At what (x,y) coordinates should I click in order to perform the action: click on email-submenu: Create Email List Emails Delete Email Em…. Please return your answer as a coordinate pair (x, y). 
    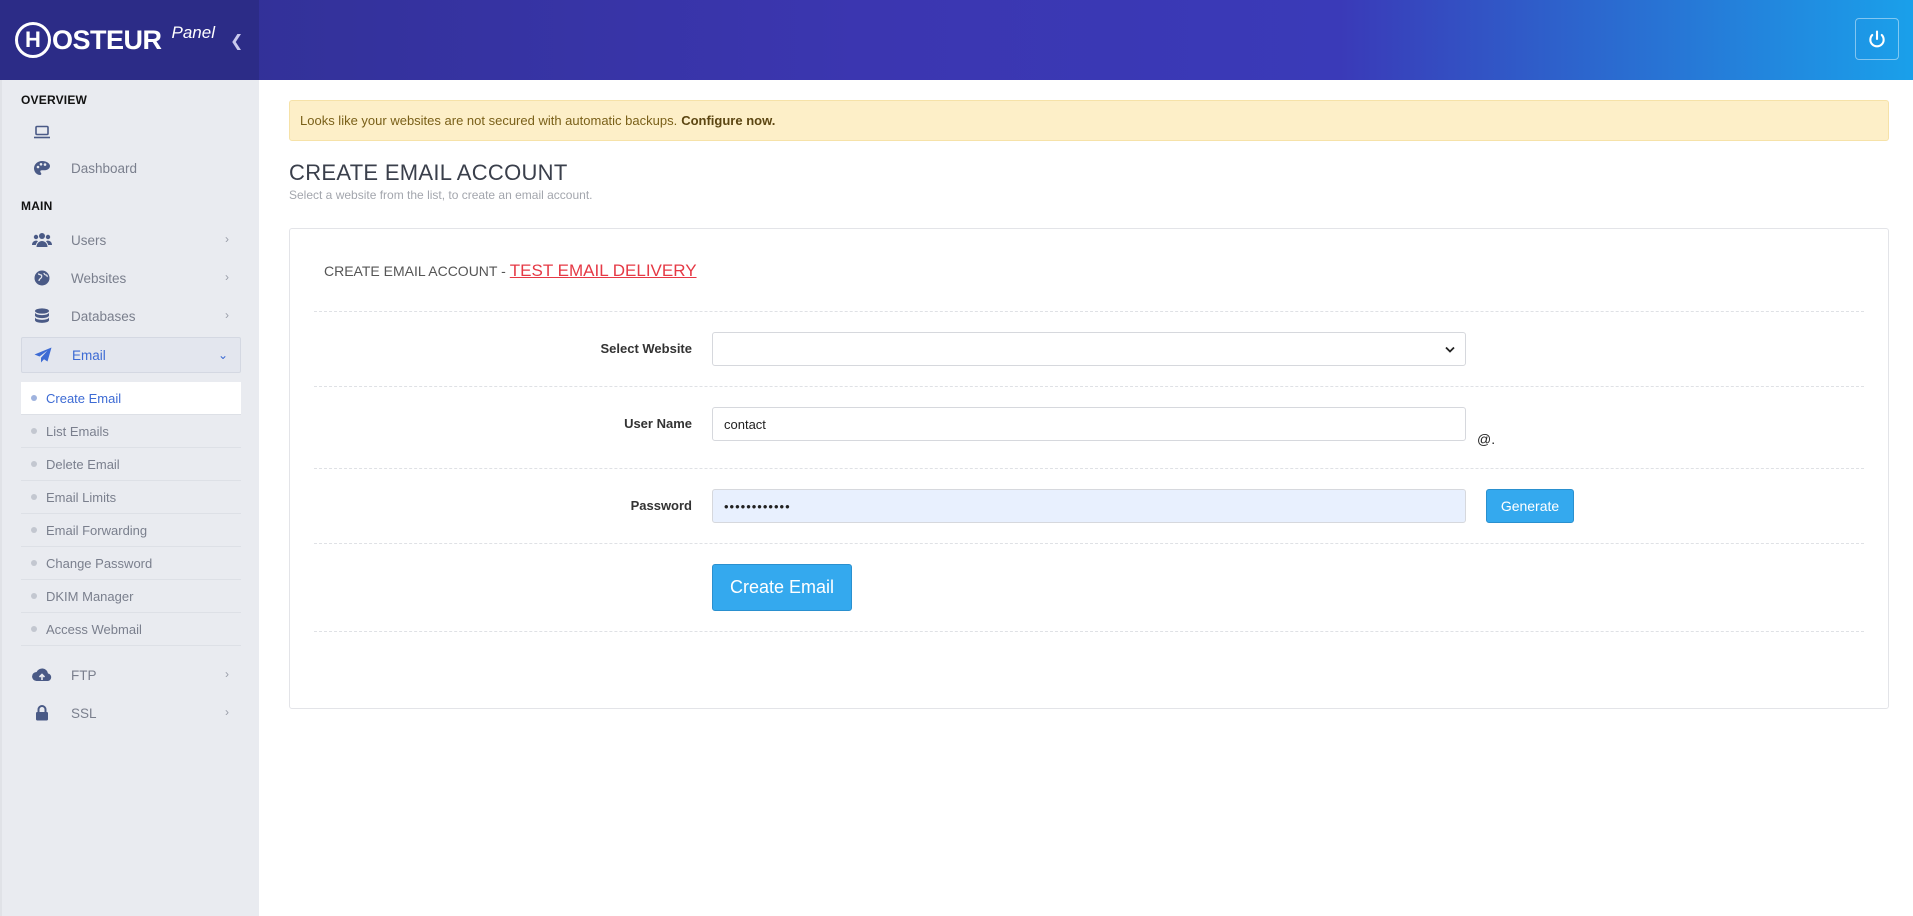
    Looking at the image, I should click on (131, 514).